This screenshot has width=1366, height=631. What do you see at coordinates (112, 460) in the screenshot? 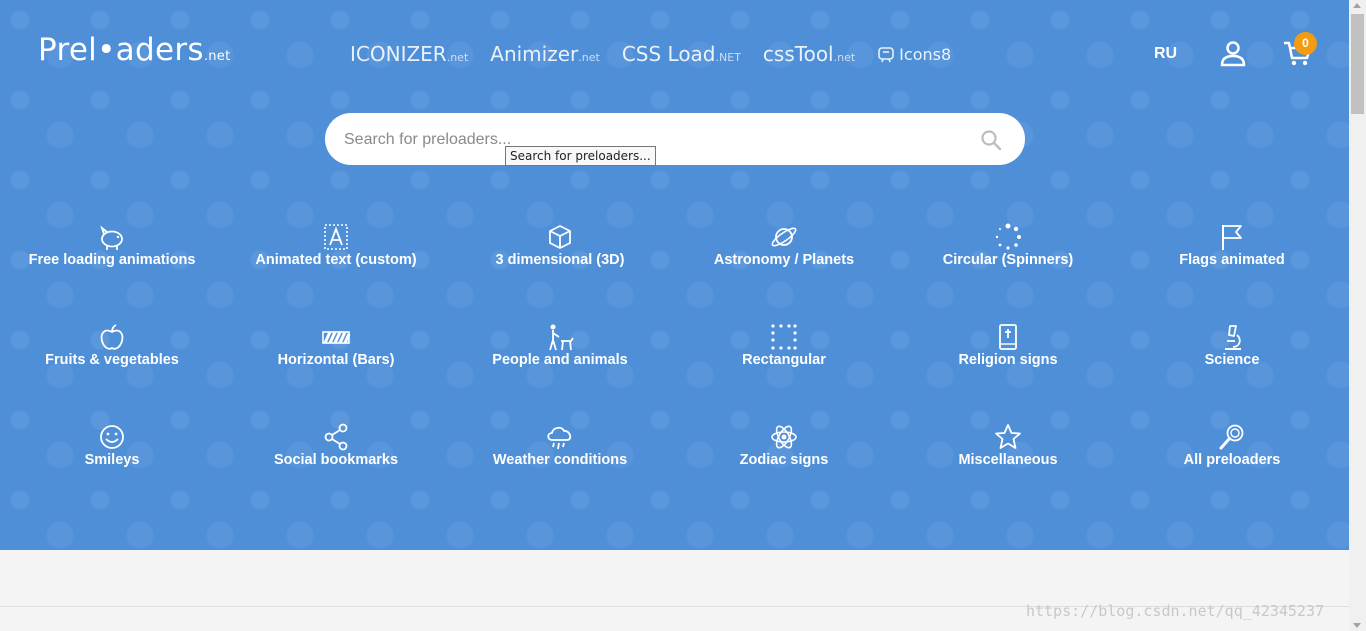
I see `category-label: Smileys` at bounding box center [112, 460].